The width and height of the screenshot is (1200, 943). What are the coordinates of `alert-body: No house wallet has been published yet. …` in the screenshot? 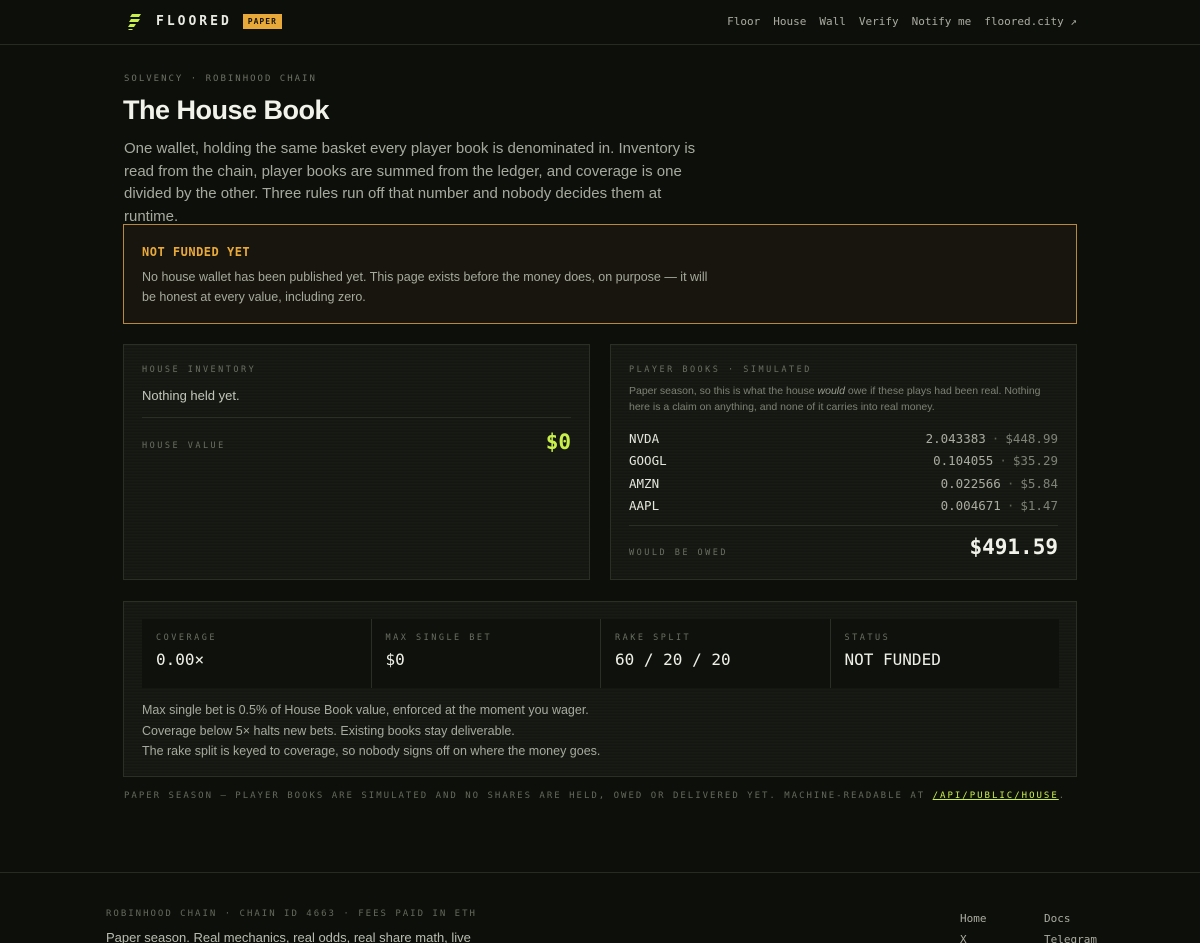 It's located at (425, 287).